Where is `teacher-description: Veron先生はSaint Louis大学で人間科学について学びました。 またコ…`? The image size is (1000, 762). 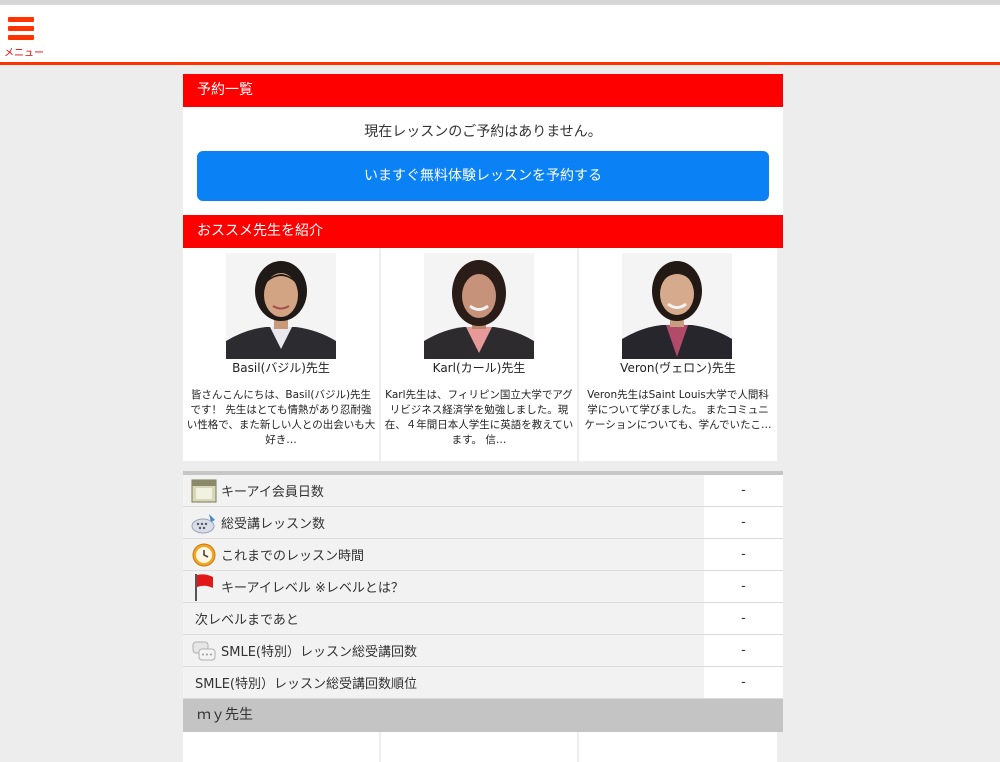
teacher-description: Veron先生はSaint Louis大学で人間科学について学びました。 またコ… is located at coordinates (678, 410).